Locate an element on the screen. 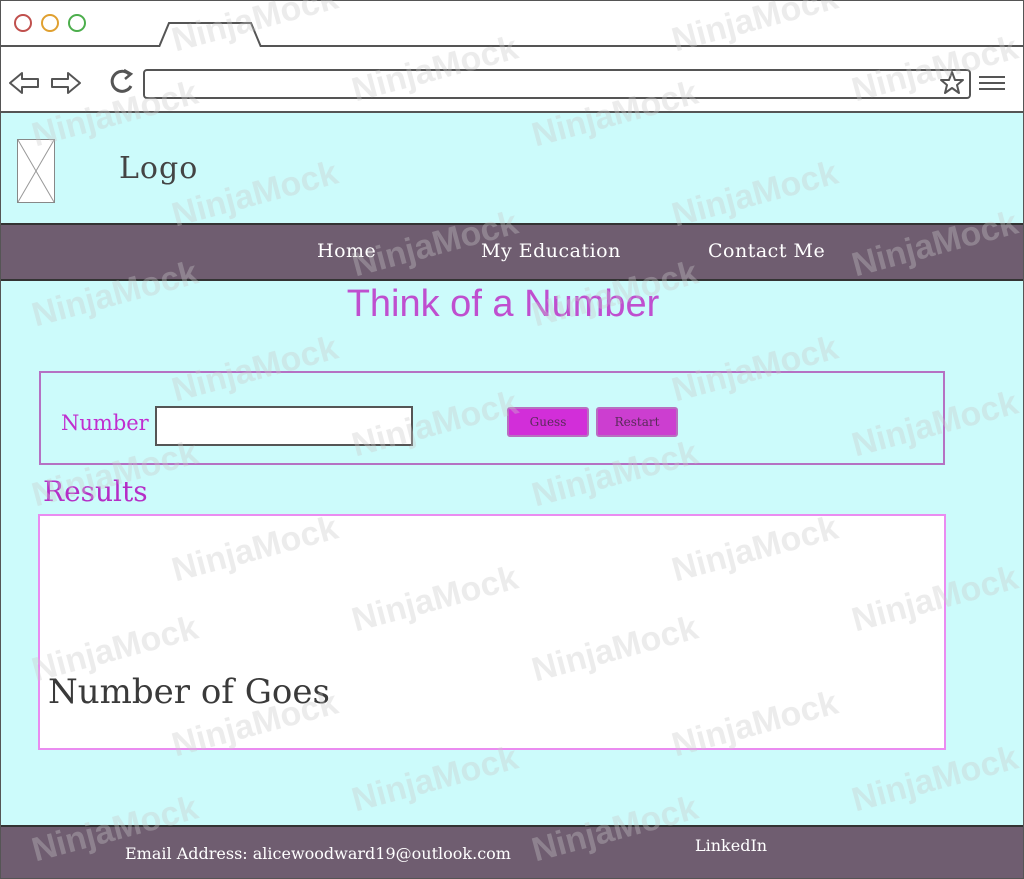 Image resolution: width=1024 pixels, height=879 pixels. minimize-window-icon is located at coordinates (50, 23).